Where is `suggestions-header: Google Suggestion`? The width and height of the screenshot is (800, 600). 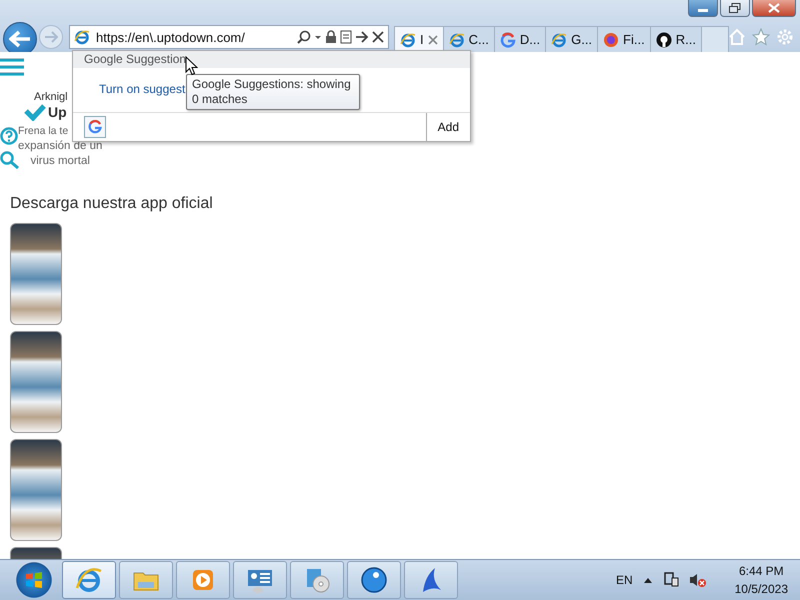 suggestions-header: Google Suggestion is located at coordinates (271, 59).